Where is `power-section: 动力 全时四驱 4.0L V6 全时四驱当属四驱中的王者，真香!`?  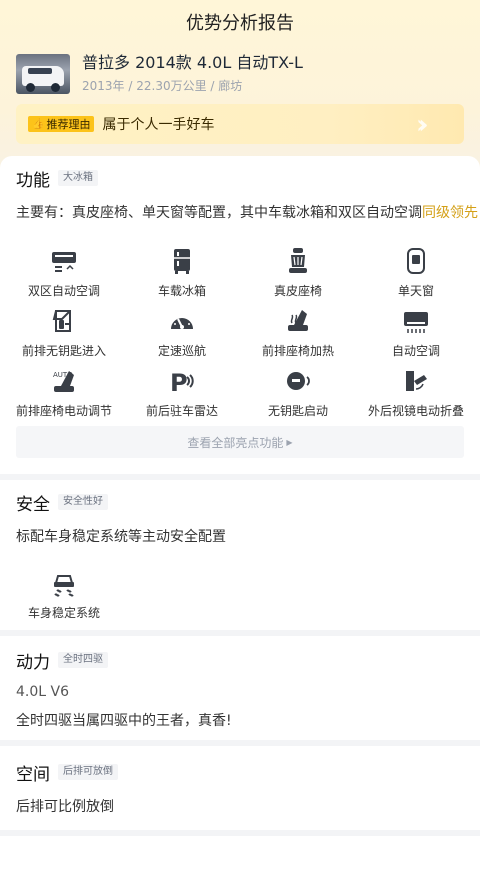
power-section: 动力 全时四驱 4.0L V6 全时四驱当属四驱中的王者，真香! is located at coordinates (240, 688).